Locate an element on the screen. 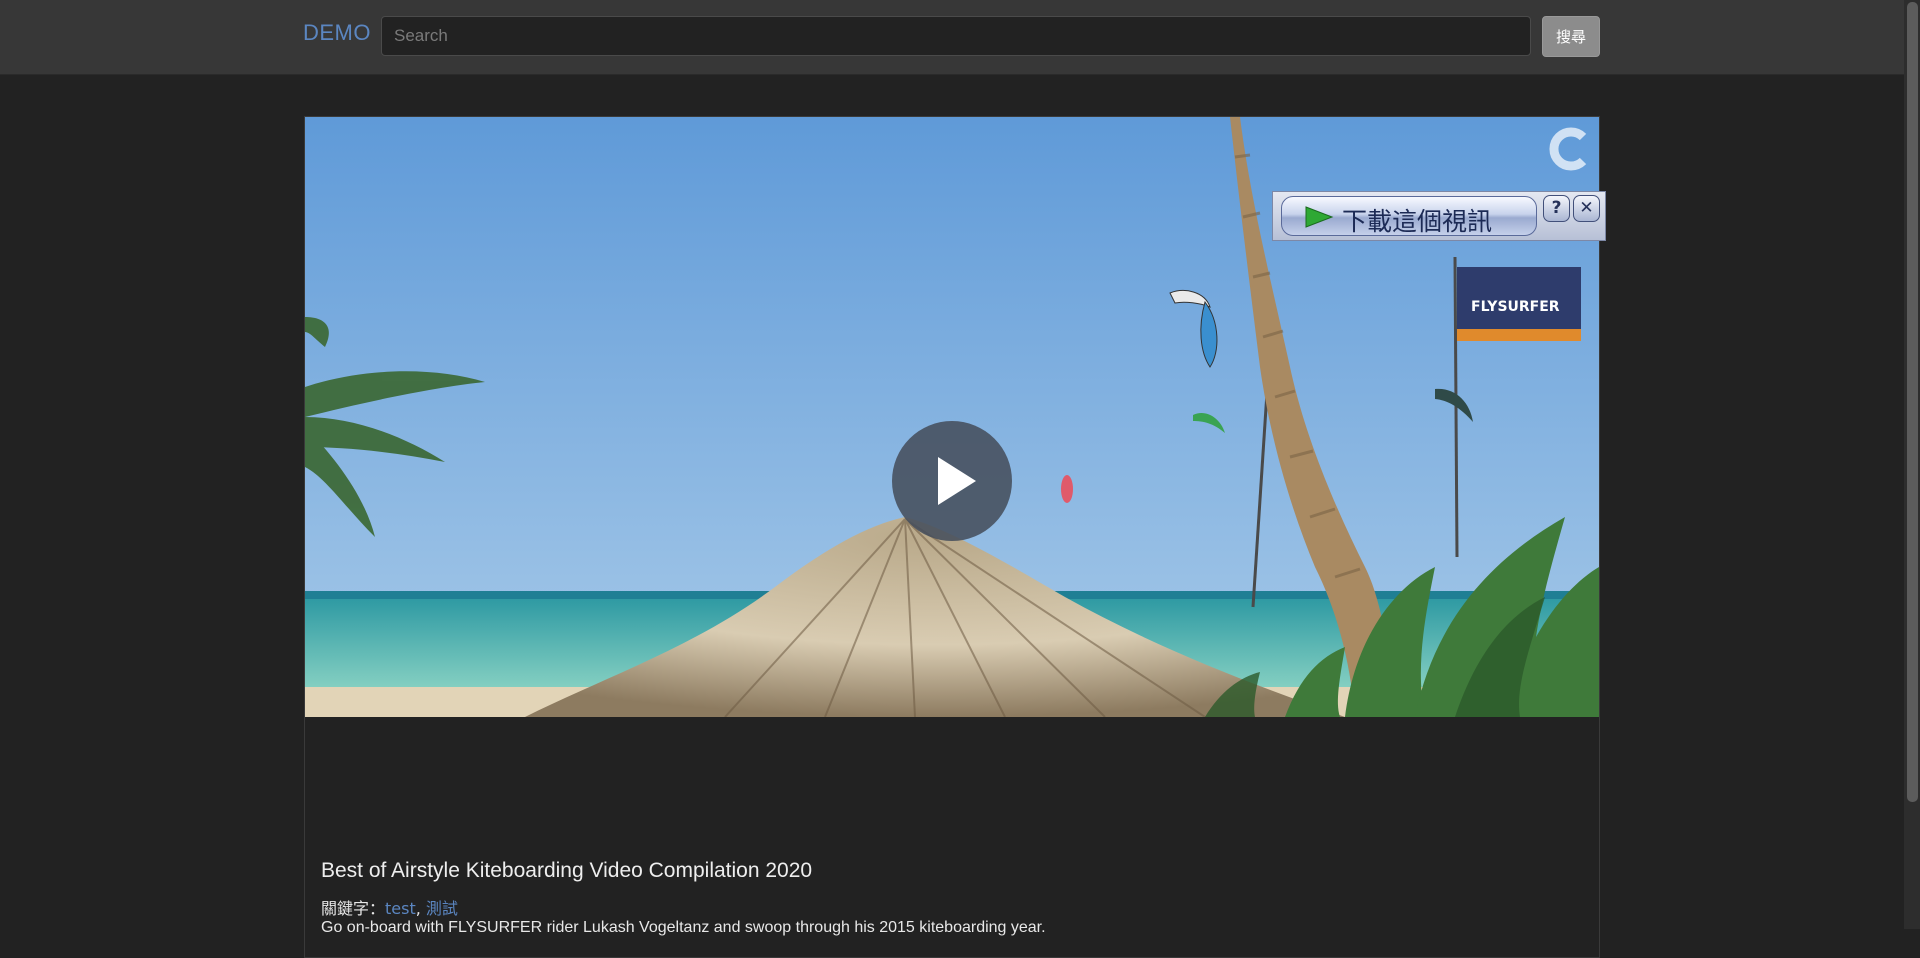 This screenshot has width=1920, height=958. close-button: ✕ is located at coordinates (1586, 208).